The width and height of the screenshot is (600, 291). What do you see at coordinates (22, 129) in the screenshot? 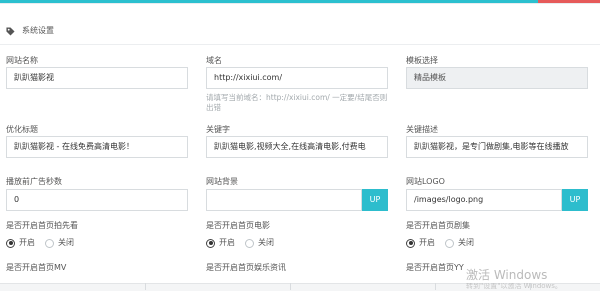
I see `seo-title-label: 优化标题` at bounding box center [22, 129].